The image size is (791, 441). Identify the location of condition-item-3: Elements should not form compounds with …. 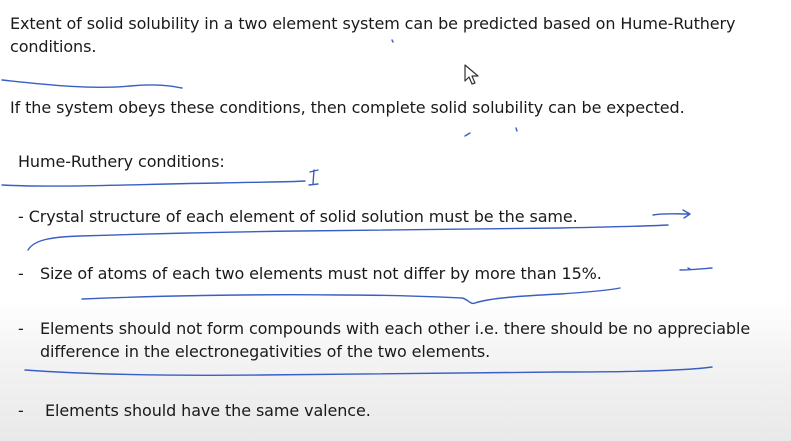
(395, 340).